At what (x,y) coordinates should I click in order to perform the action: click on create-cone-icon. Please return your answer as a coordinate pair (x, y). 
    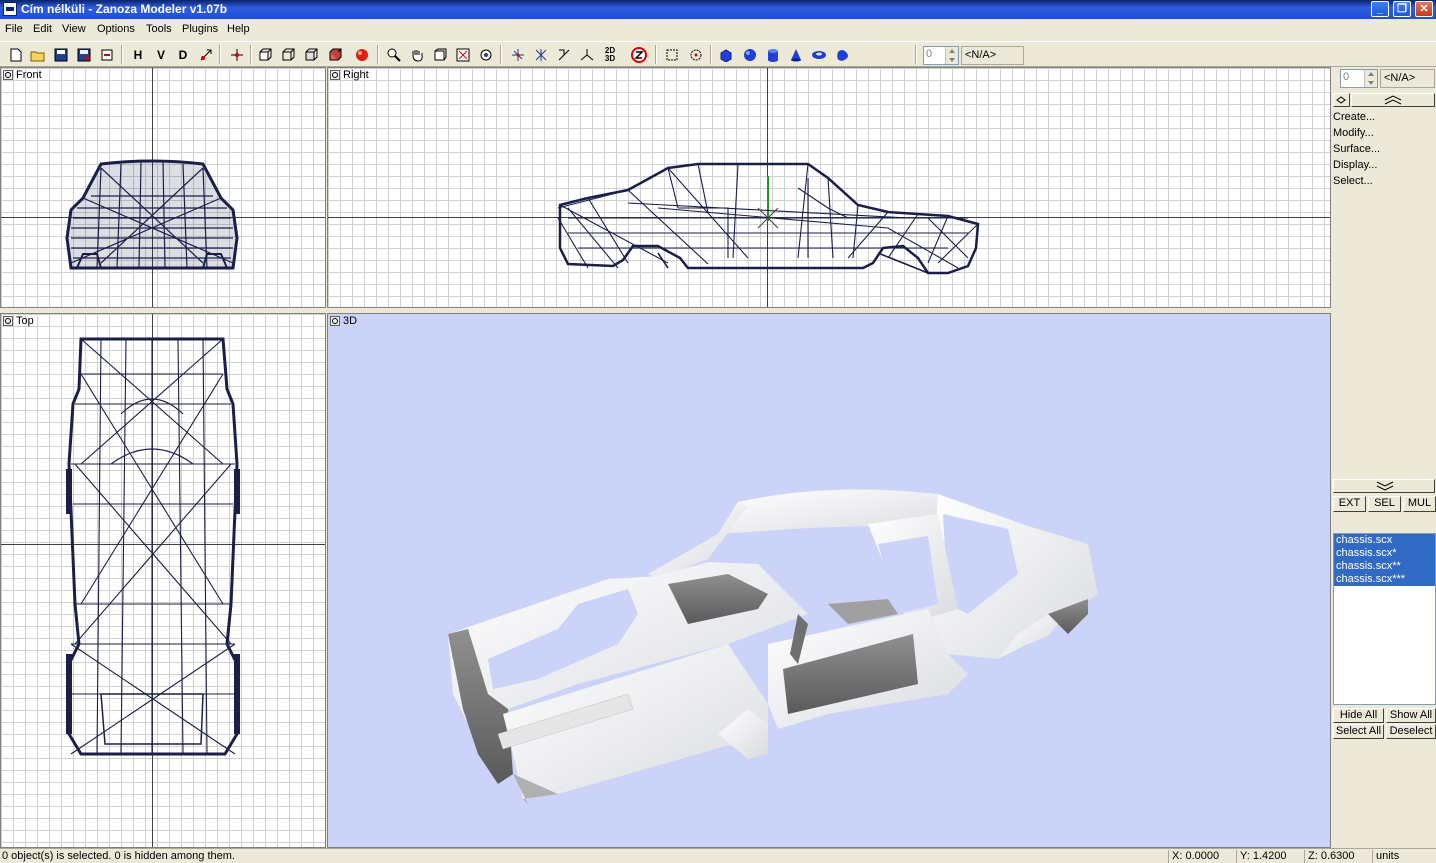
    Looking at the image, I should click on (796, 55).